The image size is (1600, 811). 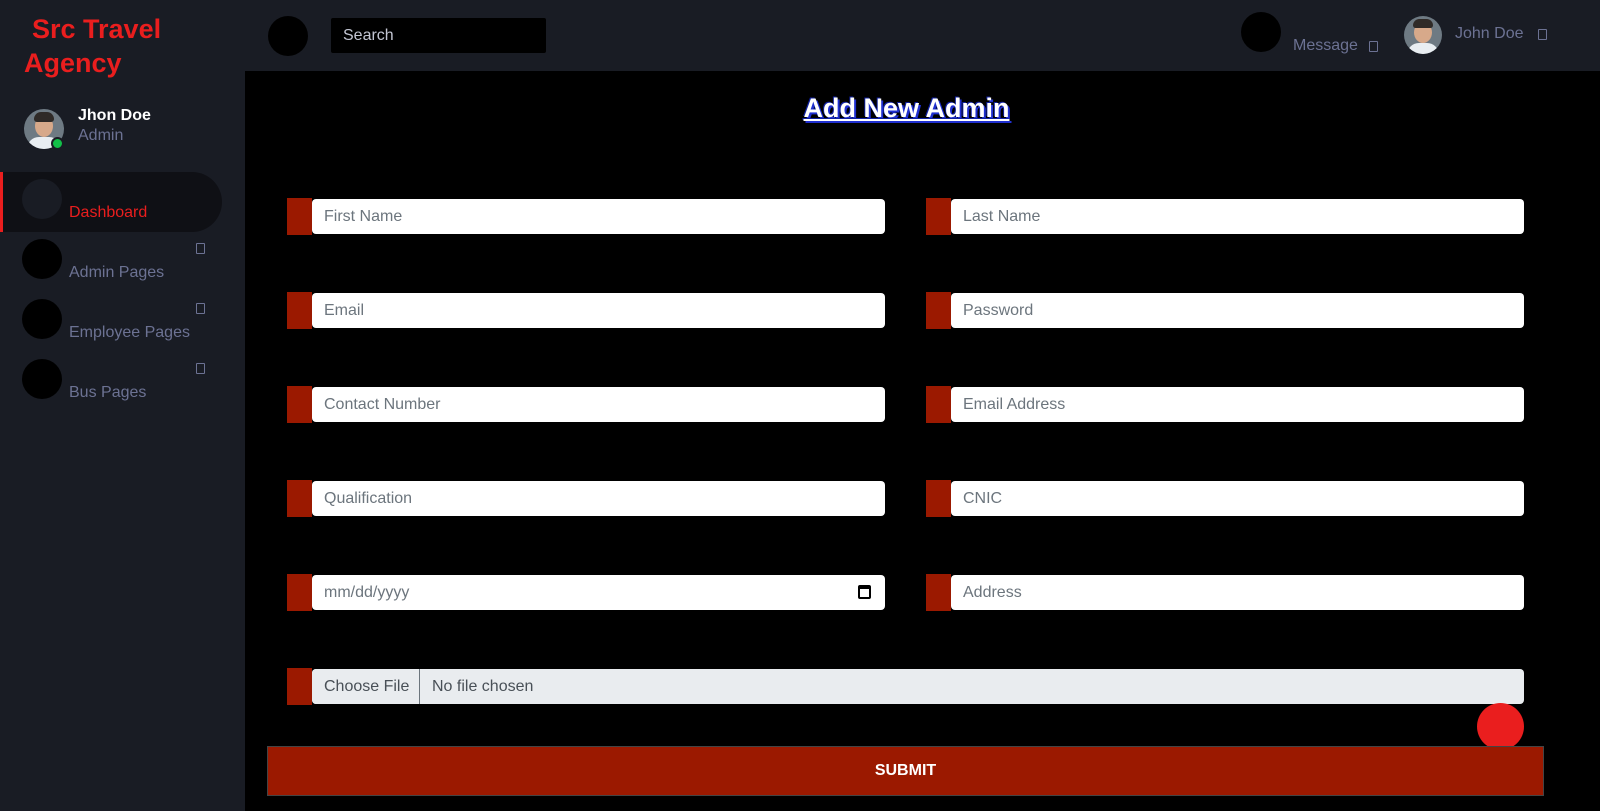 What do you see at coordinates (598, 310) in the screenshot?
I see `email-field` at bounding box center [598, 310].